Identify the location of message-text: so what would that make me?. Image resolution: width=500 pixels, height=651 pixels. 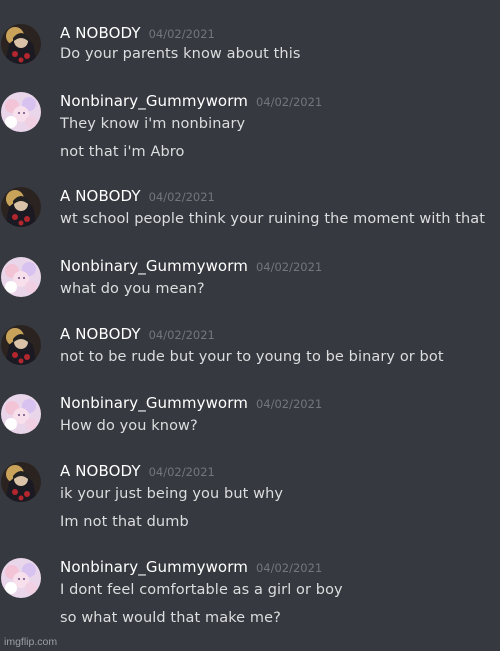
(170, 618).